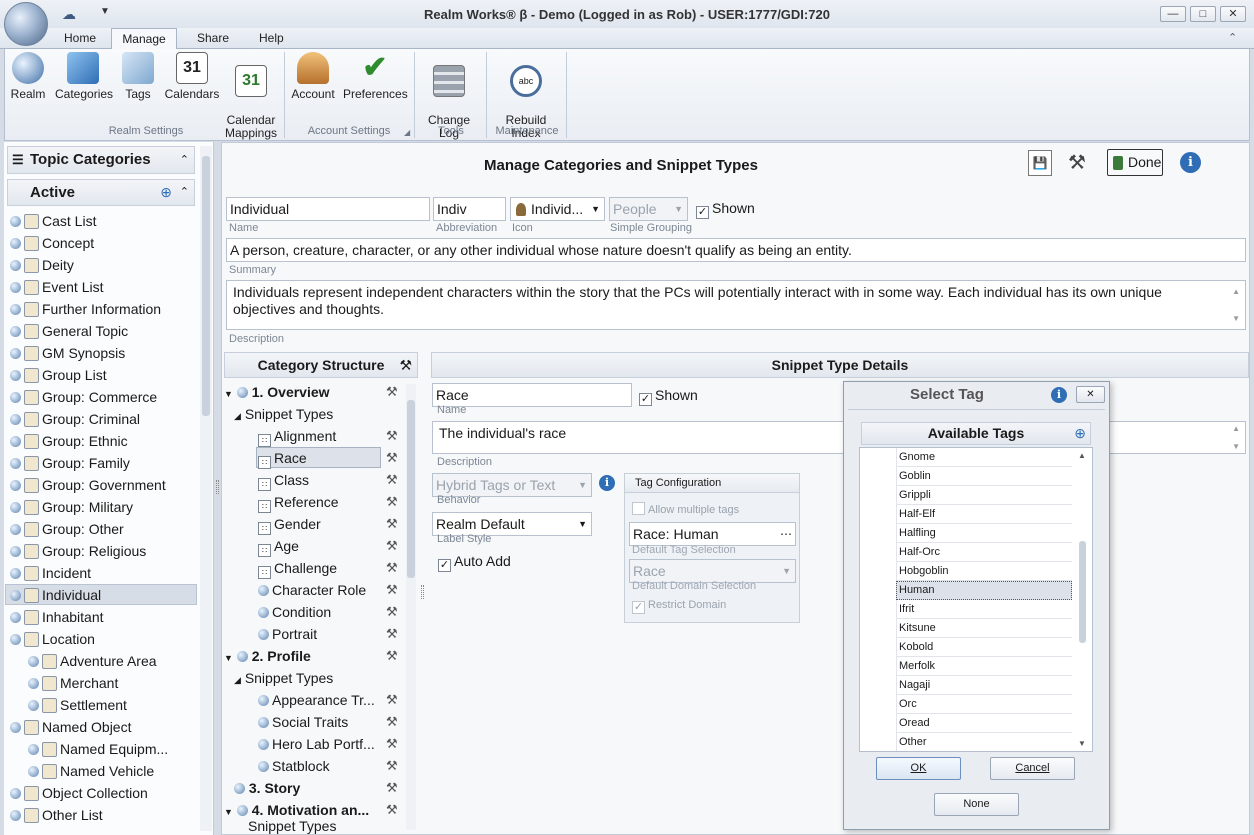  I want to click on name-input: Individual, so click(328, 209).